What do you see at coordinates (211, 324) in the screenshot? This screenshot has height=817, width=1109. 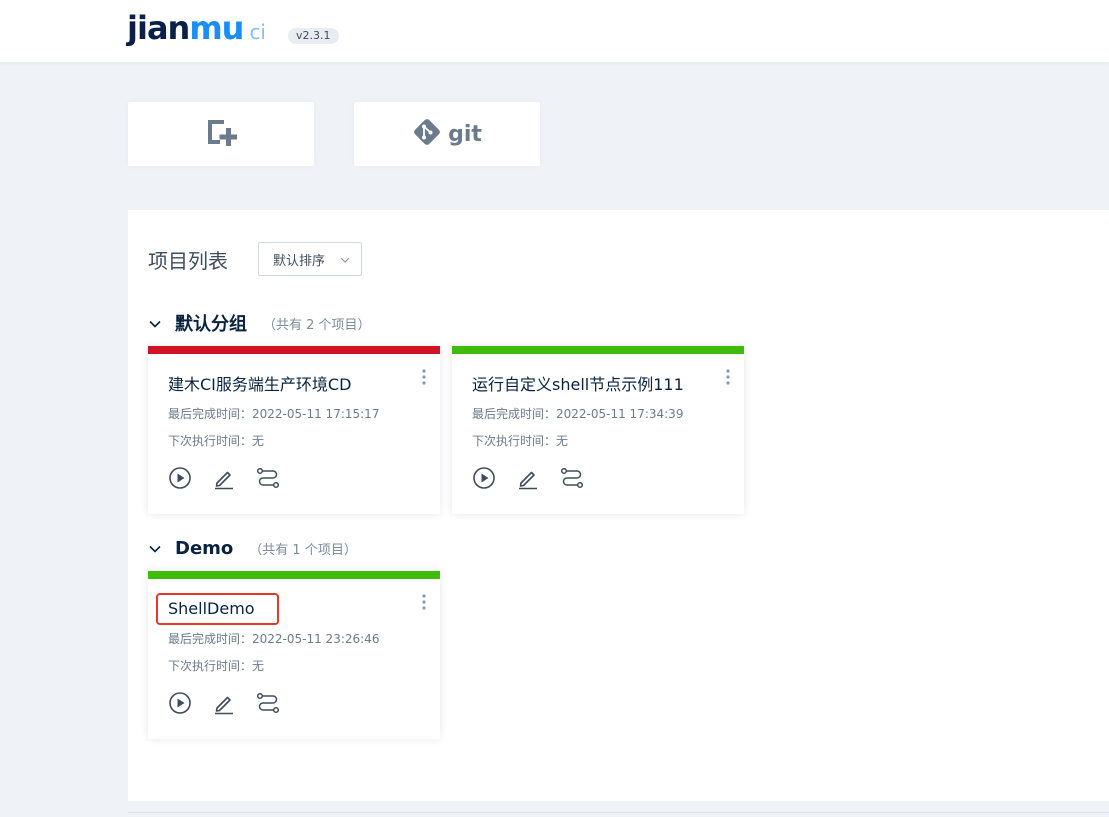 I see `group-name: 默认分组` at bounding box center [211, 324].